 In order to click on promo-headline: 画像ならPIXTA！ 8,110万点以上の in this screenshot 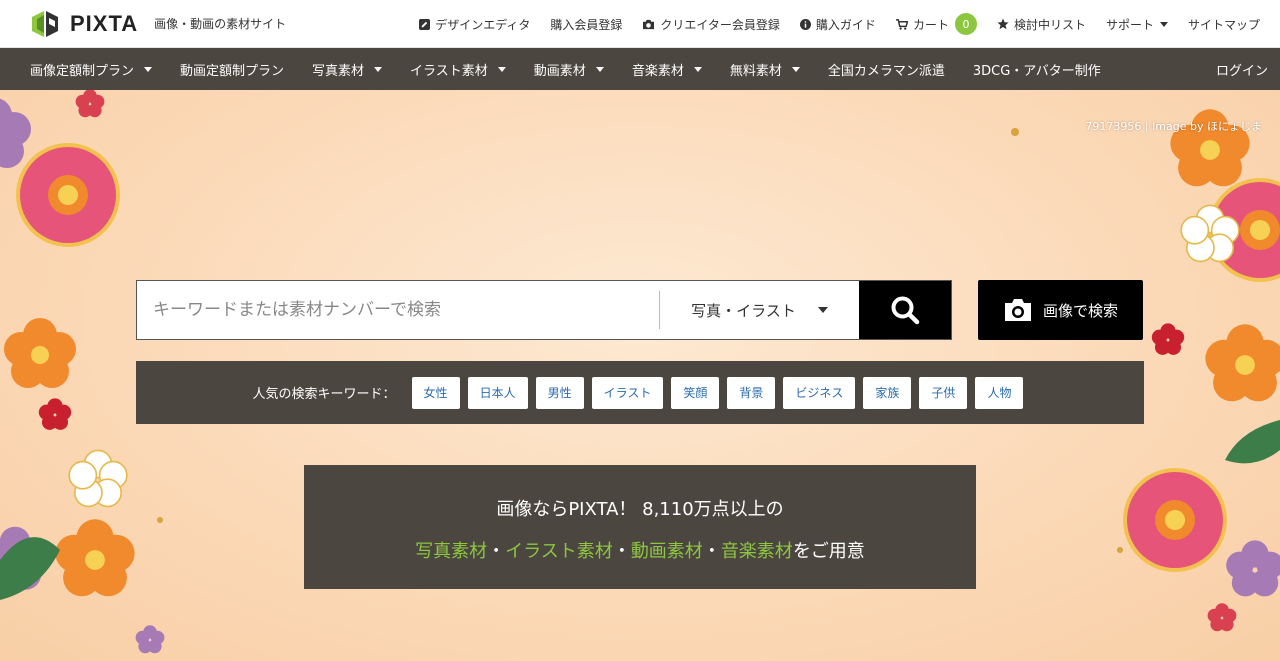, I will do `click(640, 509)`.